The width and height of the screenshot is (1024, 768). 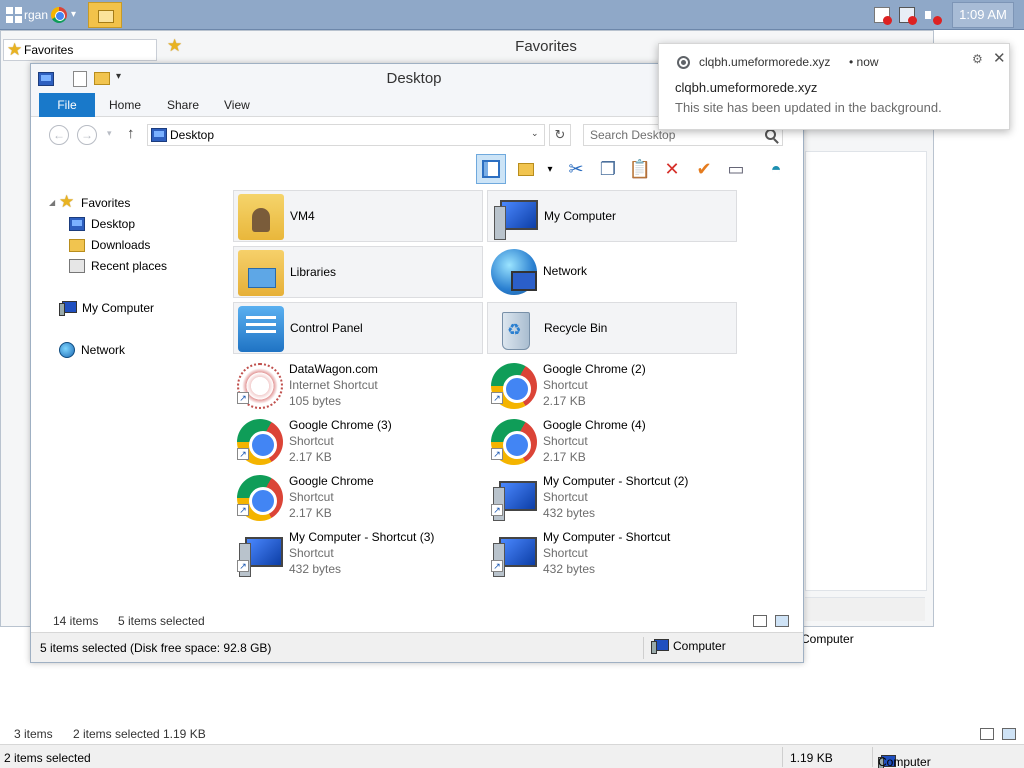 I want to click on recent-locations-chevron-icon: ▾, so click(x=109, y=133).